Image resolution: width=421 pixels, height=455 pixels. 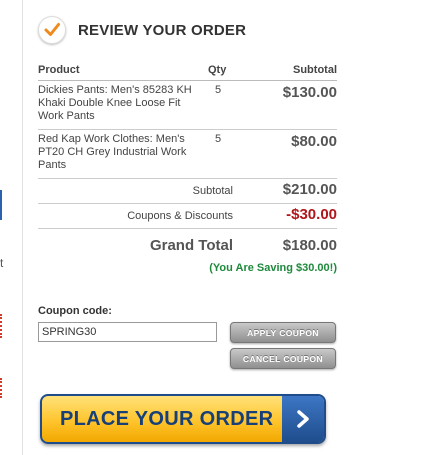 What do you see at coordinates (303, 419) in the screenshot?
I see `chevron-right-icon` at bounding box center [303, 419].